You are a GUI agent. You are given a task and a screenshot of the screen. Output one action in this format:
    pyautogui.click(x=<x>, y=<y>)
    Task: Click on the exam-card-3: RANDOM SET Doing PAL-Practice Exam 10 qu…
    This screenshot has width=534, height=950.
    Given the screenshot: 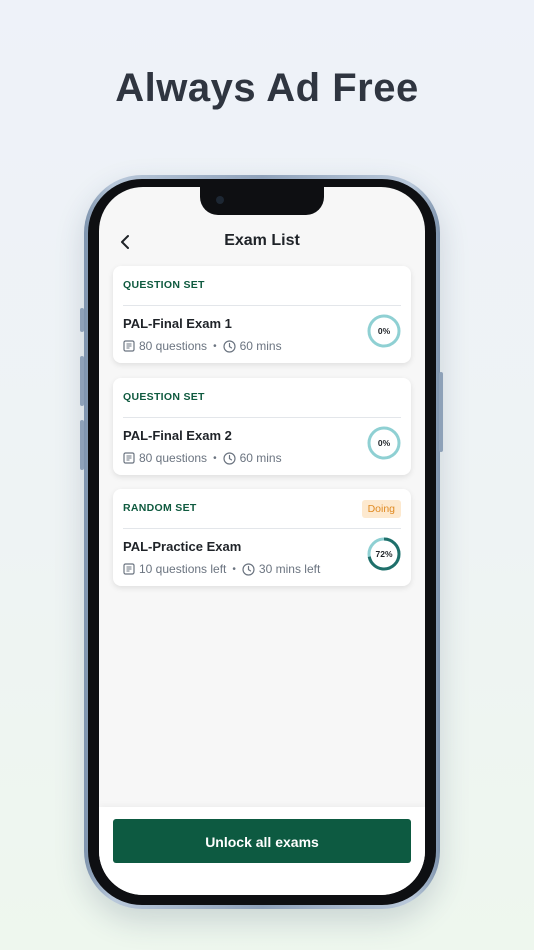 What is the action you would take?
    pyautogui.click(x=262, y=537)
    